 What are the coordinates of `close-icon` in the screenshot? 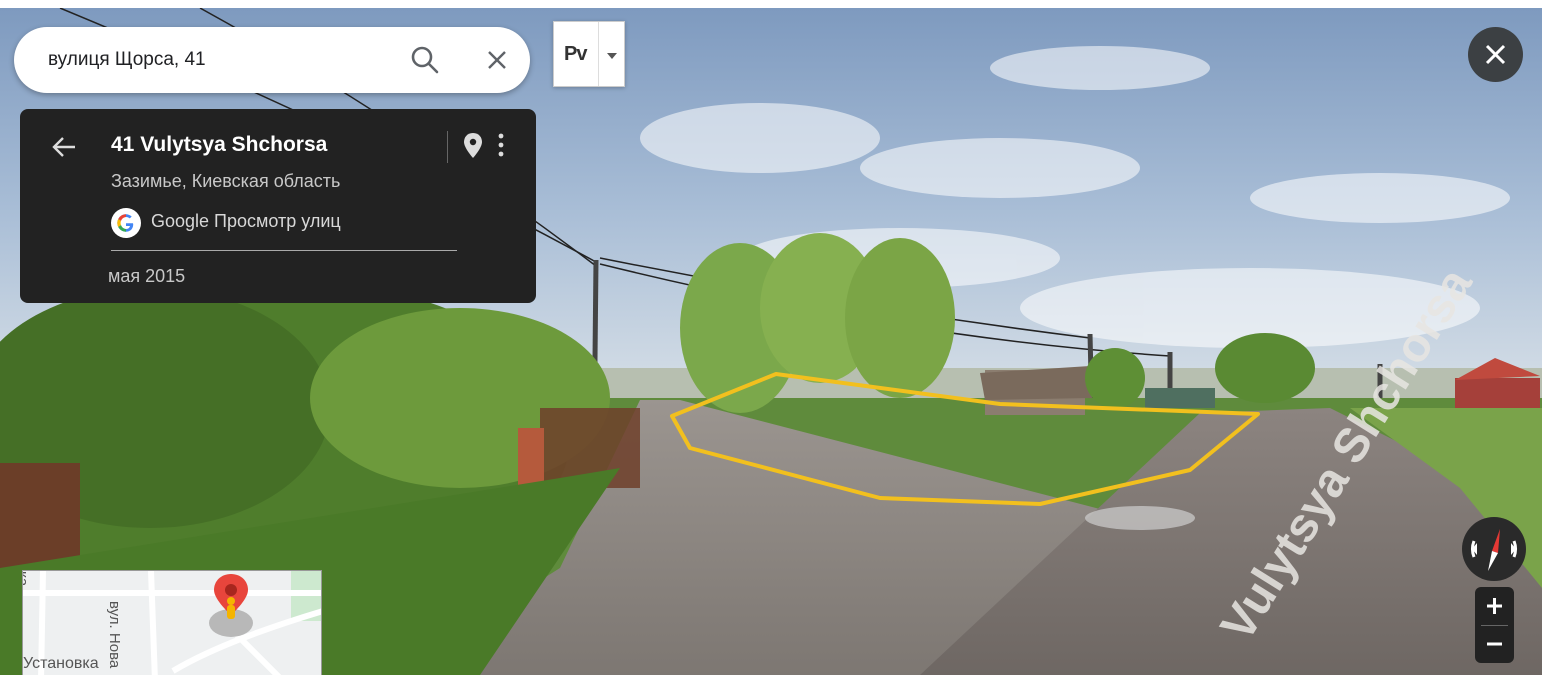 It's located at (1495, 54).